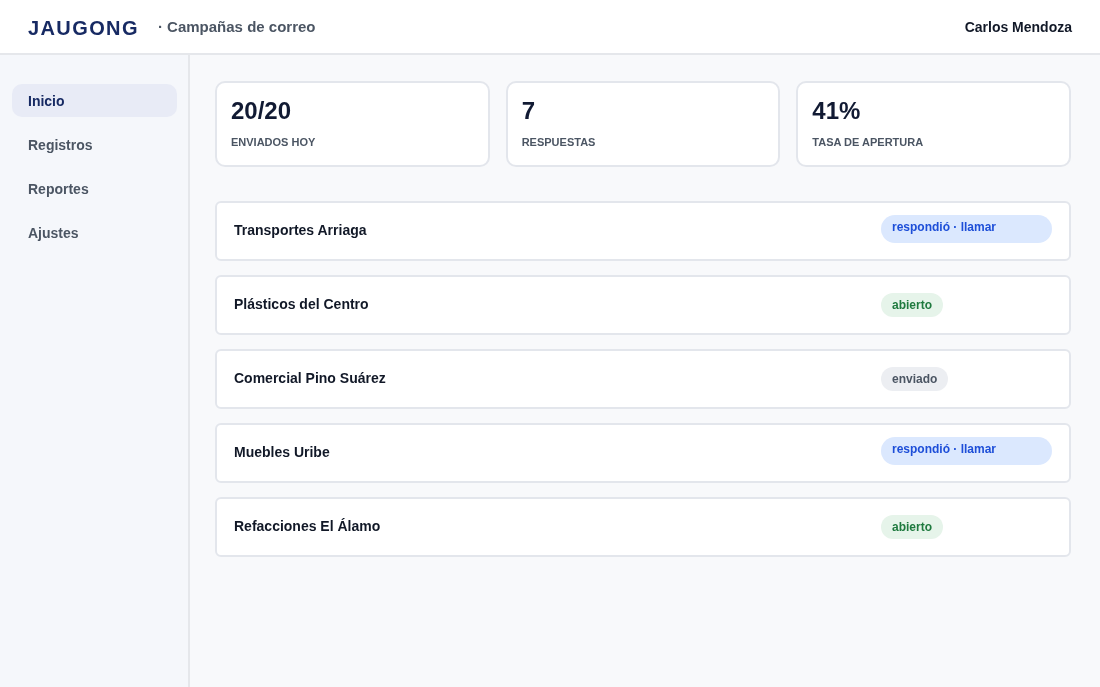  Describe the element at coordinates (273, 142) in the screenshot. I see `stat-label: ENVIADOS HOY` at that location.